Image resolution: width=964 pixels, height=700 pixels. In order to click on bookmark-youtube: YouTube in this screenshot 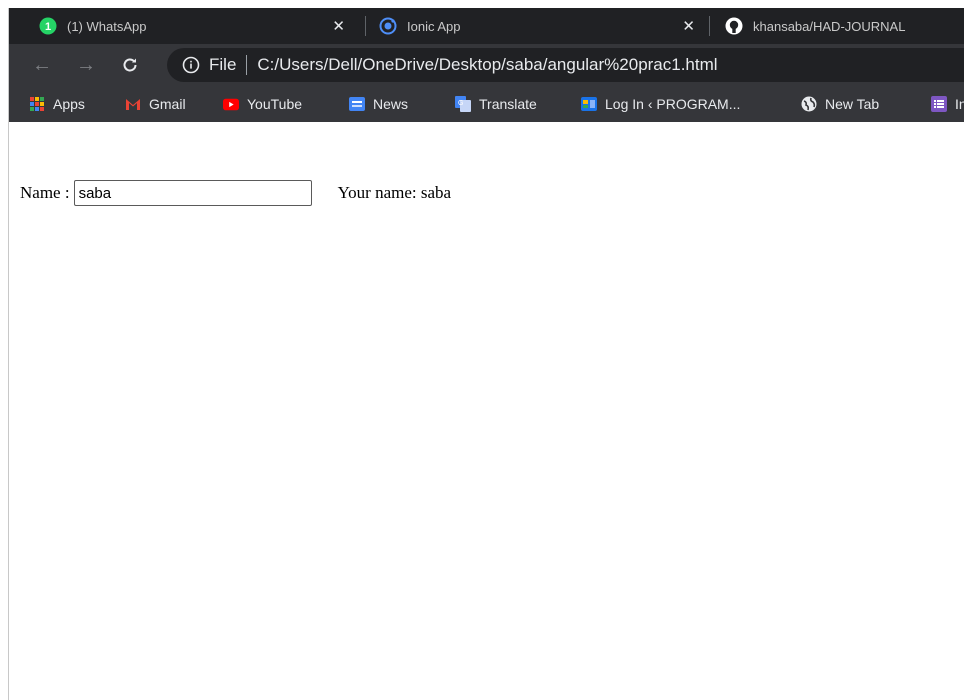, I will do `click(262, 104)`.